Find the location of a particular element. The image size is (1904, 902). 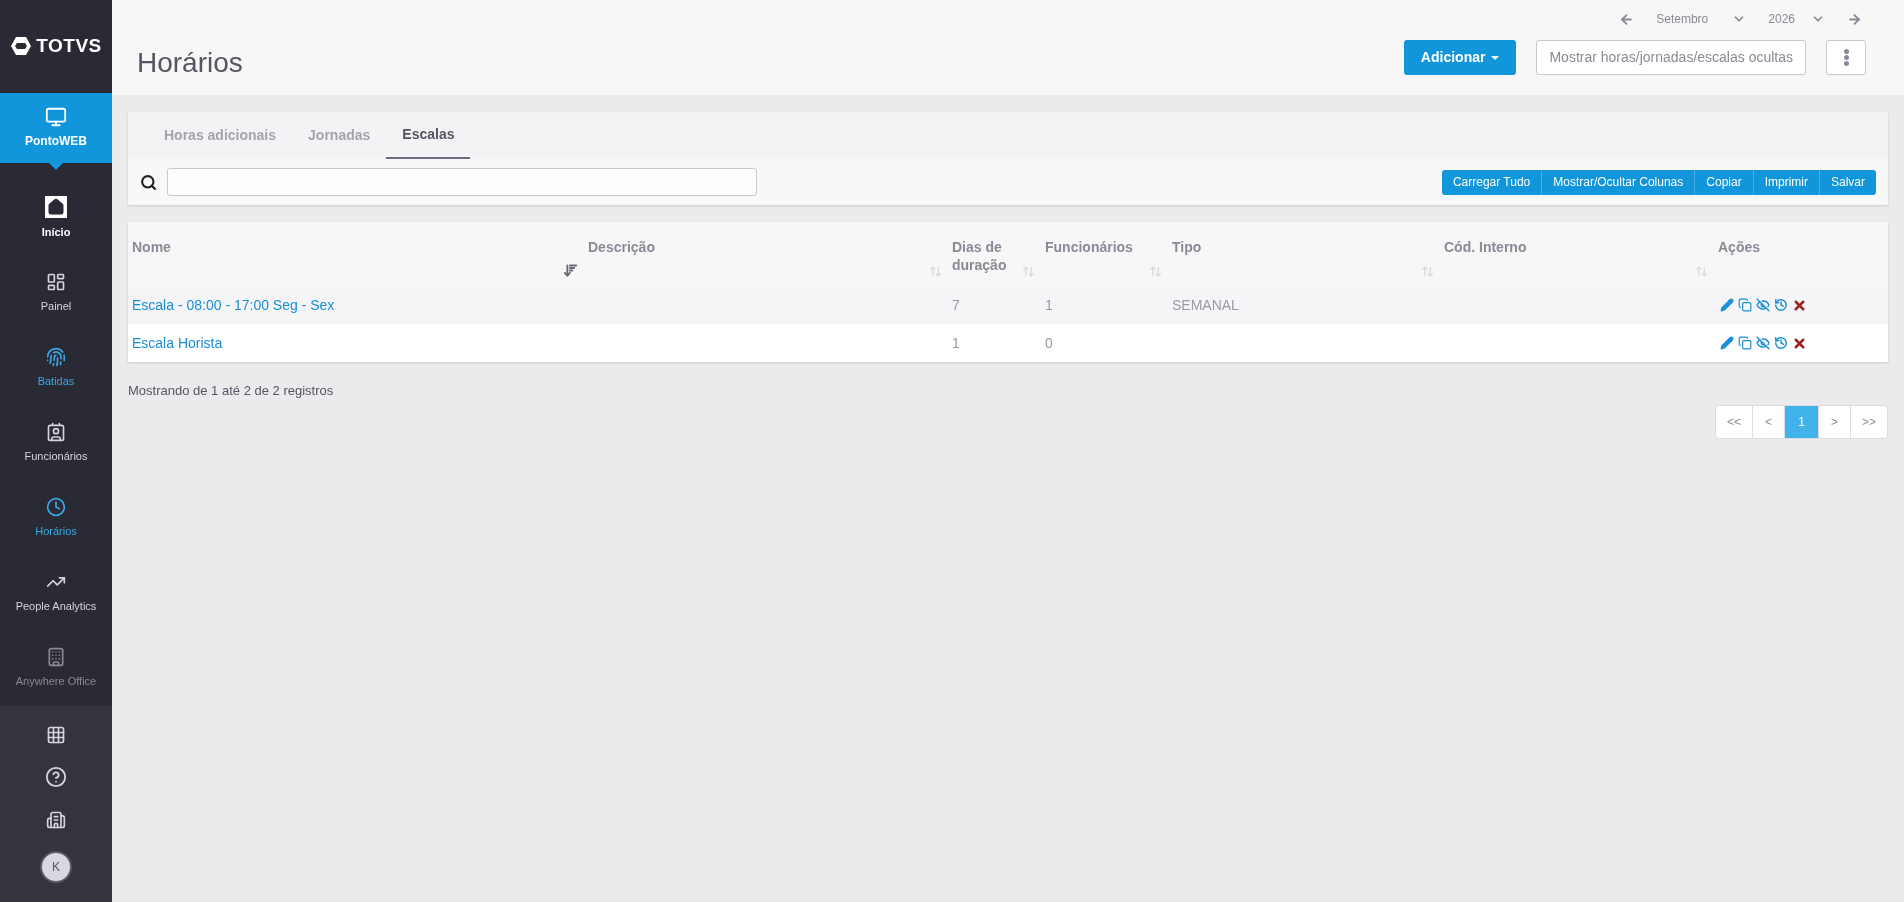

monitor-icon is located at coordinates (56, 116).